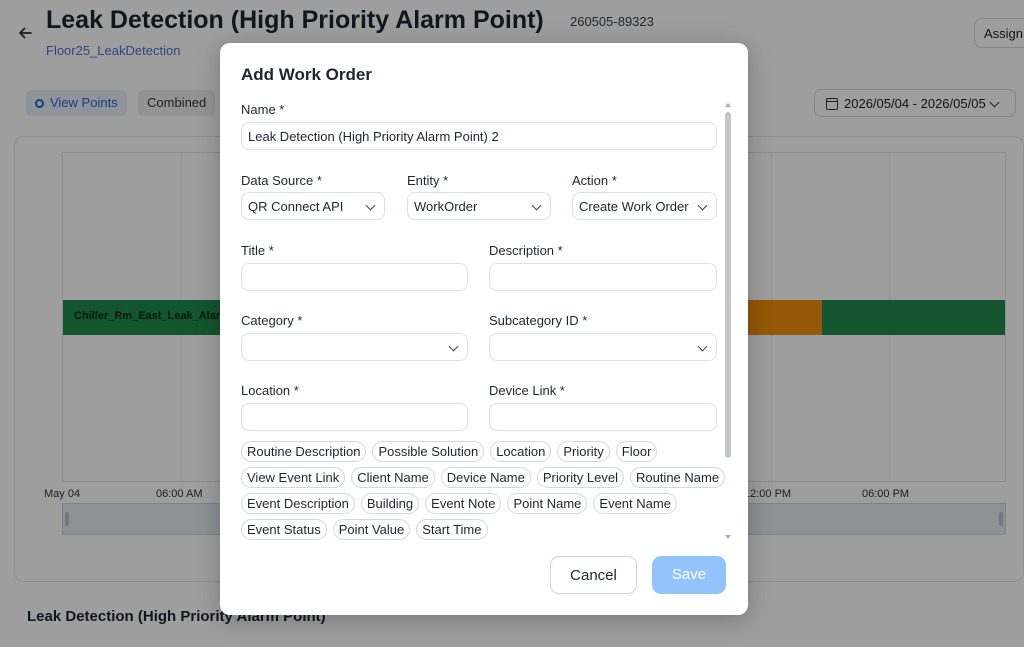 The width and height of the screenshot is (1024, 647). What do you see at coordinates (728, 285) in the screenshot?
I see `scrollbar-thumb` at bounding box center [728, 285].